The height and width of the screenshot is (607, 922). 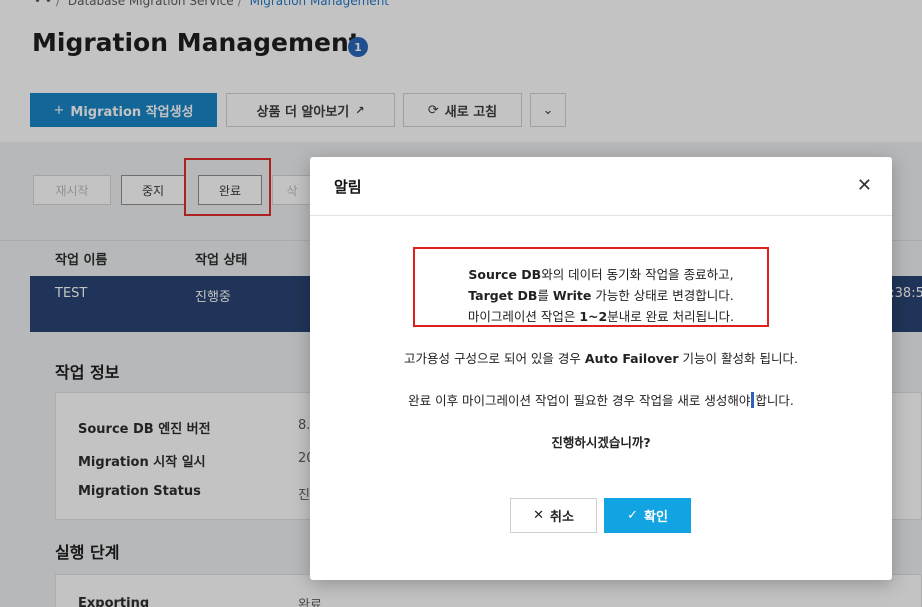 What do you see at coordinates (572, 295) in the screenshot?
I see `msg-write: Write` at bounding box center [572, 295].